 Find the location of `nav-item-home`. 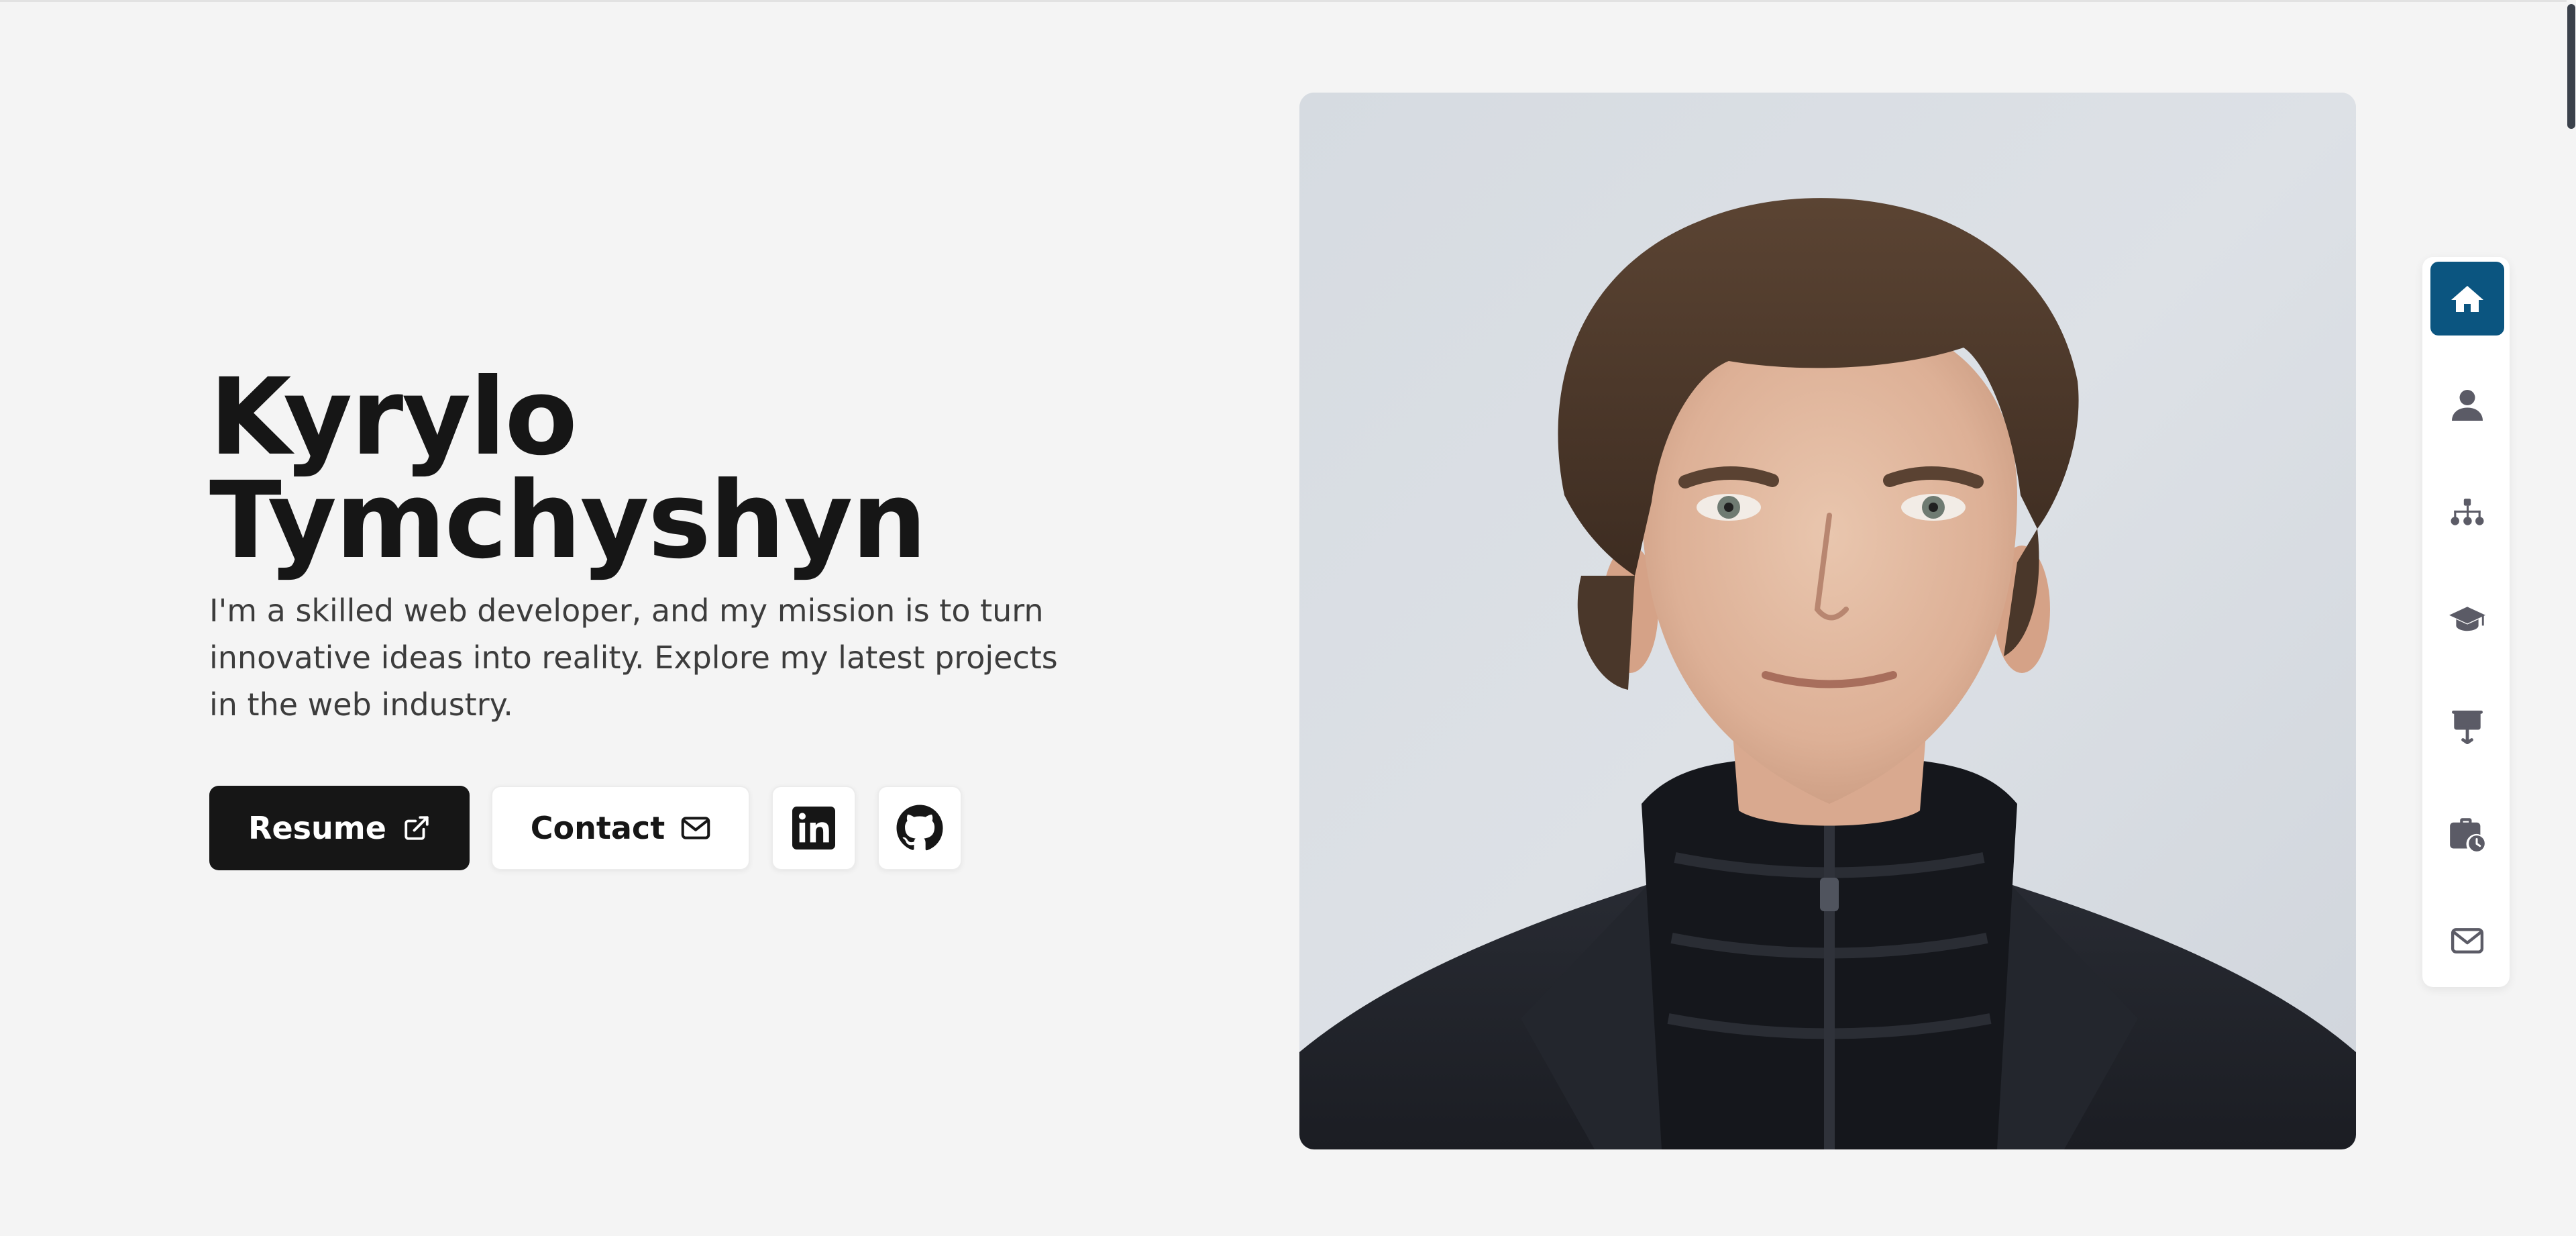

nav-item-home is located at coordinates (2467, 299).